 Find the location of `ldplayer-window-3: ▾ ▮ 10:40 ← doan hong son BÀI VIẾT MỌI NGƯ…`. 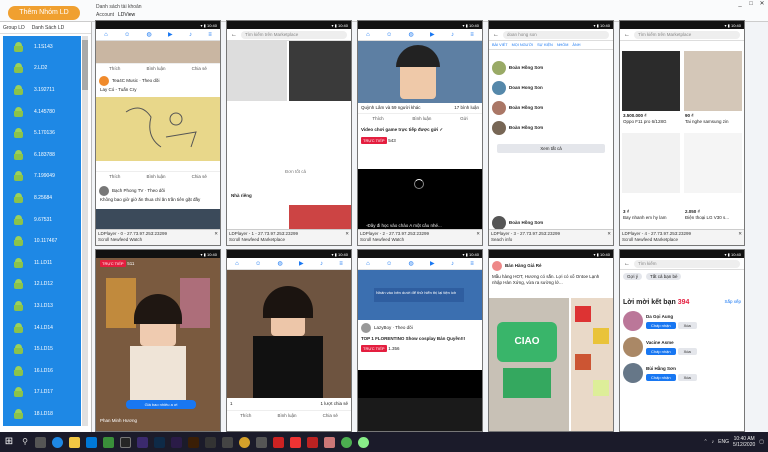

ldplayer-window-3: ▾ ▮ 10:40 ← doan hong son BÀI VIẾT MỌI NGƯ… is located at coordinates (551, 133).